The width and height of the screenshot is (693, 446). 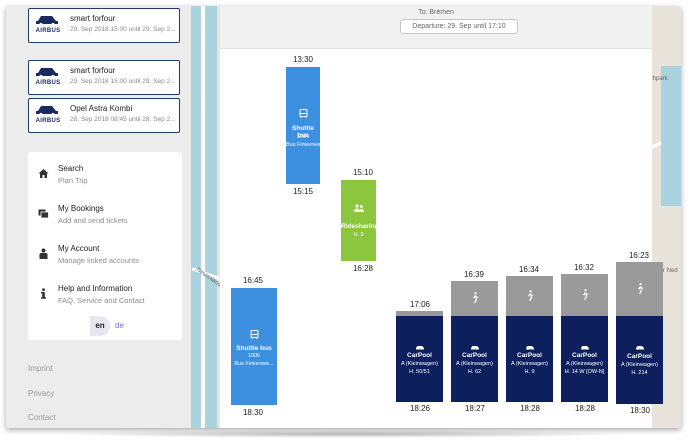 What do you see at coordinates (105, 254) in the screenshot?
I see `menu-item-account: My Account Manage linked accounts` at bounding box center [105, 254].